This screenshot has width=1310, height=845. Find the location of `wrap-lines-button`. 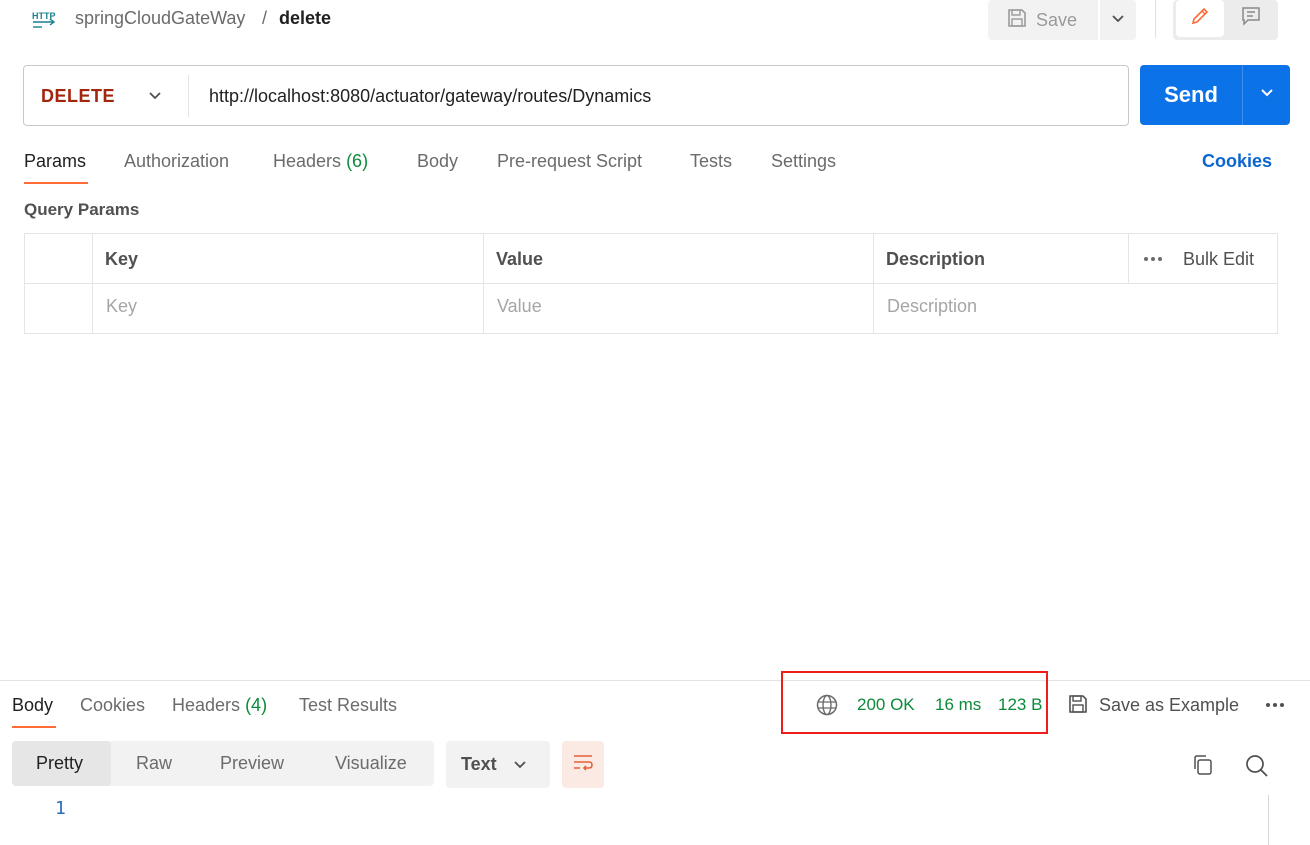

wrap-lines-button is located at coordinates (583, 764).